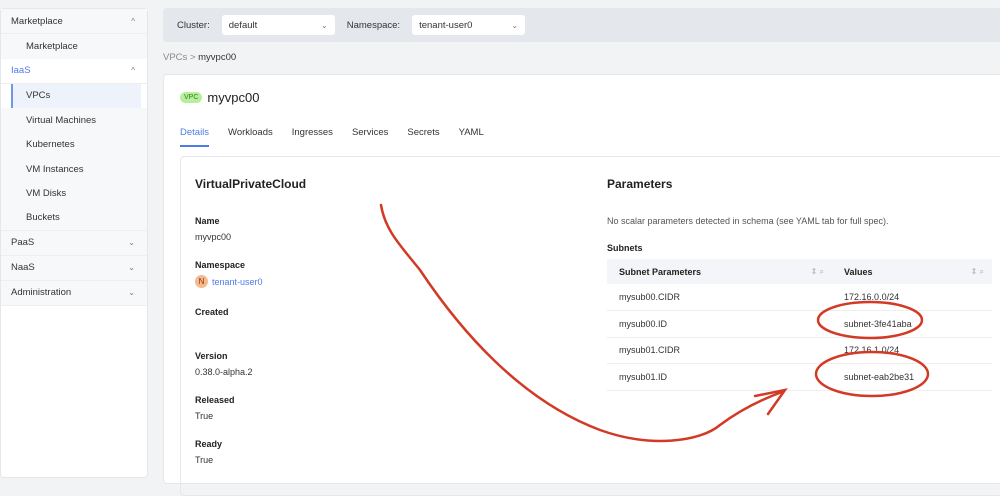 The height and width of the screenshot is (496, 1000). What do you see at coordinates (720, 297) in the screenshot?
I see `parameter-cell: mysub00.CIDR` at bounding box center [720, 297].